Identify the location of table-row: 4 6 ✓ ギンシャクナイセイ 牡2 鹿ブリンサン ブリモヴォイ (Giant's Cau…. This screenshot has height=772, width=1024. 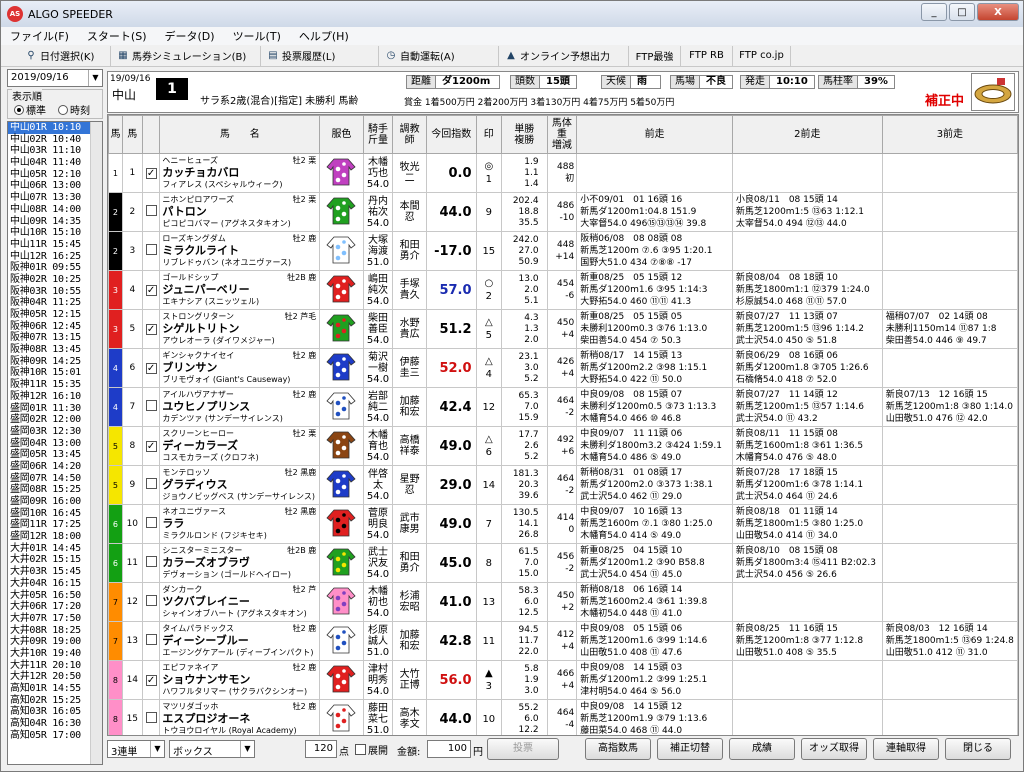
(563, 368).